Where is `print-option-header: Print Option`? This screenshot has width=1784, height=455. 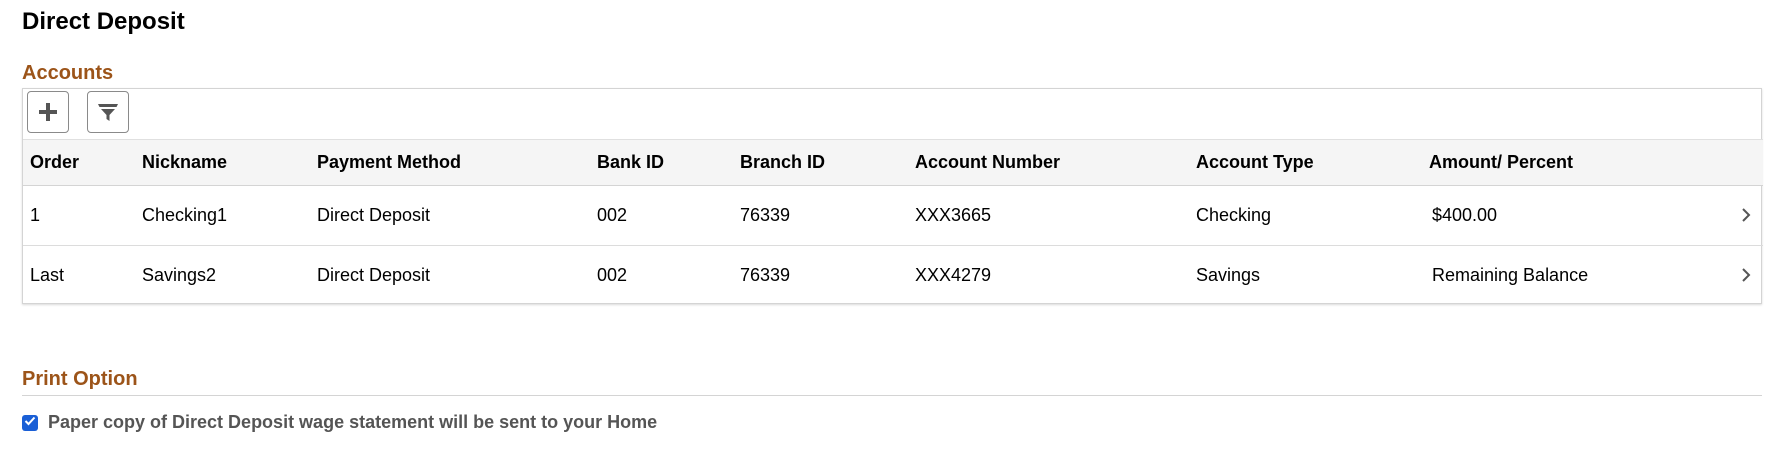 print-option-header: Print Option is located at coordinates (892, 382).